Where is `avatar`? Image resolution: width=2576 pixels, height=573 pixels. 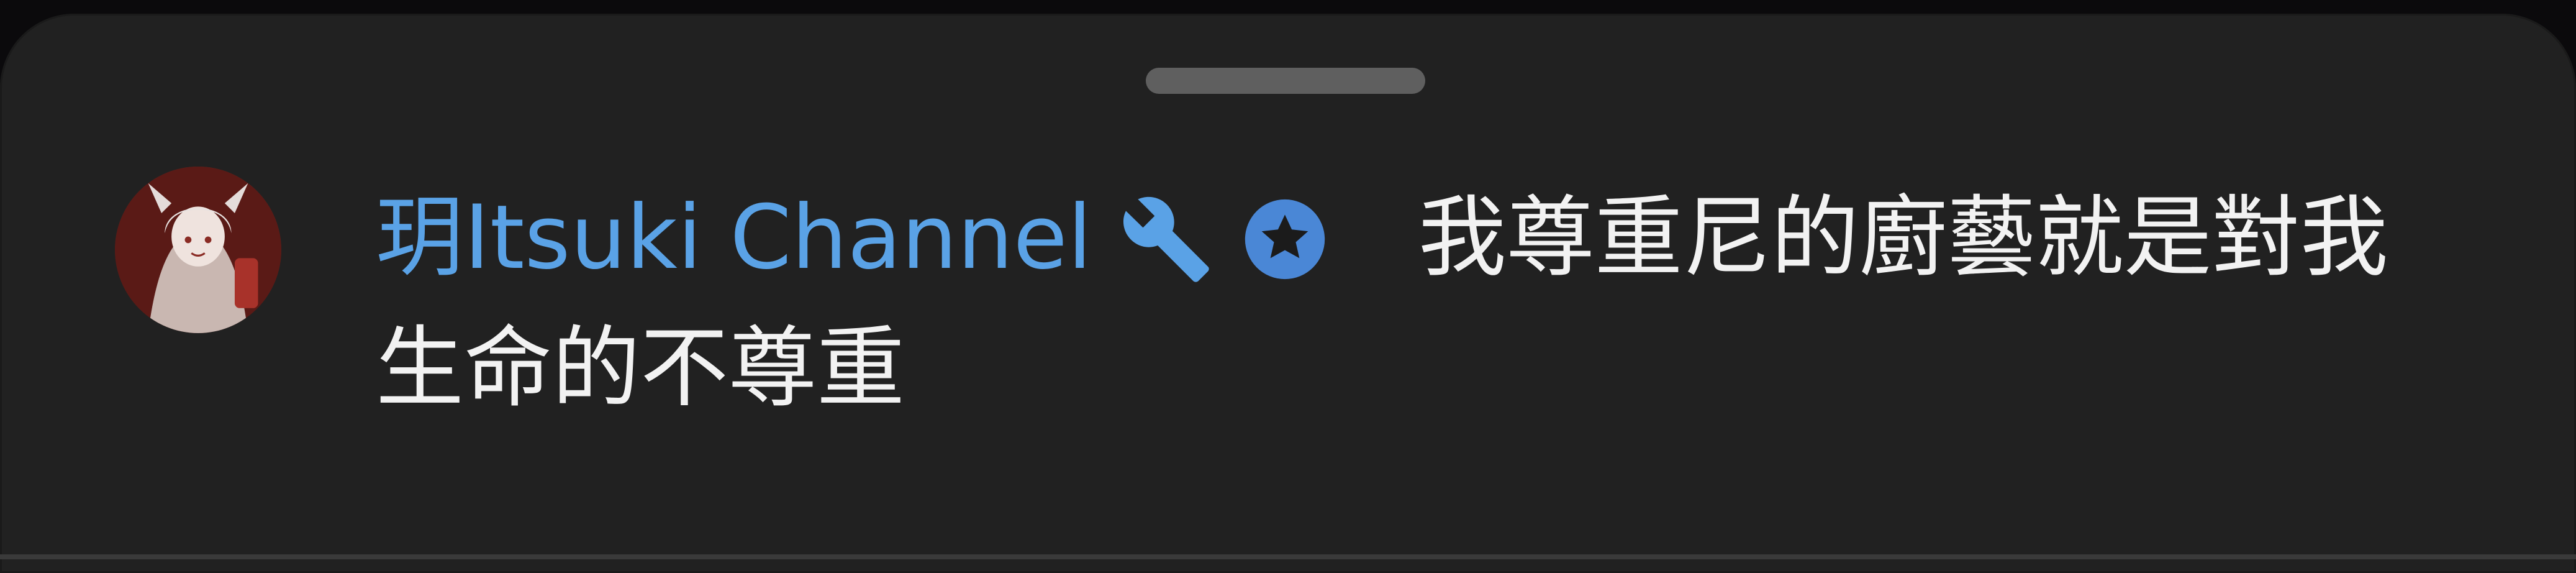 avatar is located at coordinates (198, 250).